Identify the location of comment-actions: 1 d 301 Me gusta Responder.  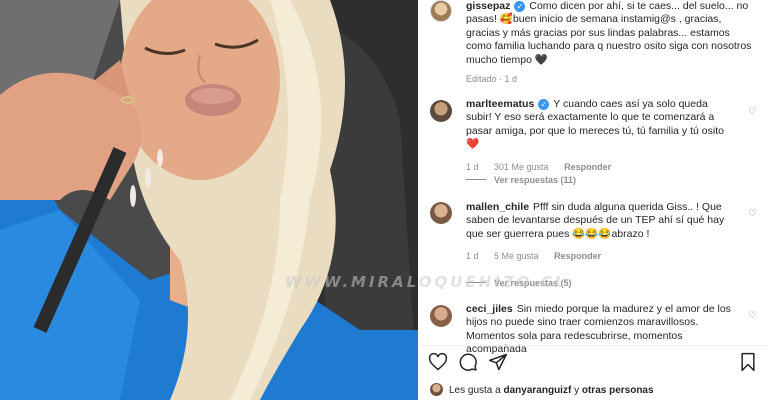
(600, 167).